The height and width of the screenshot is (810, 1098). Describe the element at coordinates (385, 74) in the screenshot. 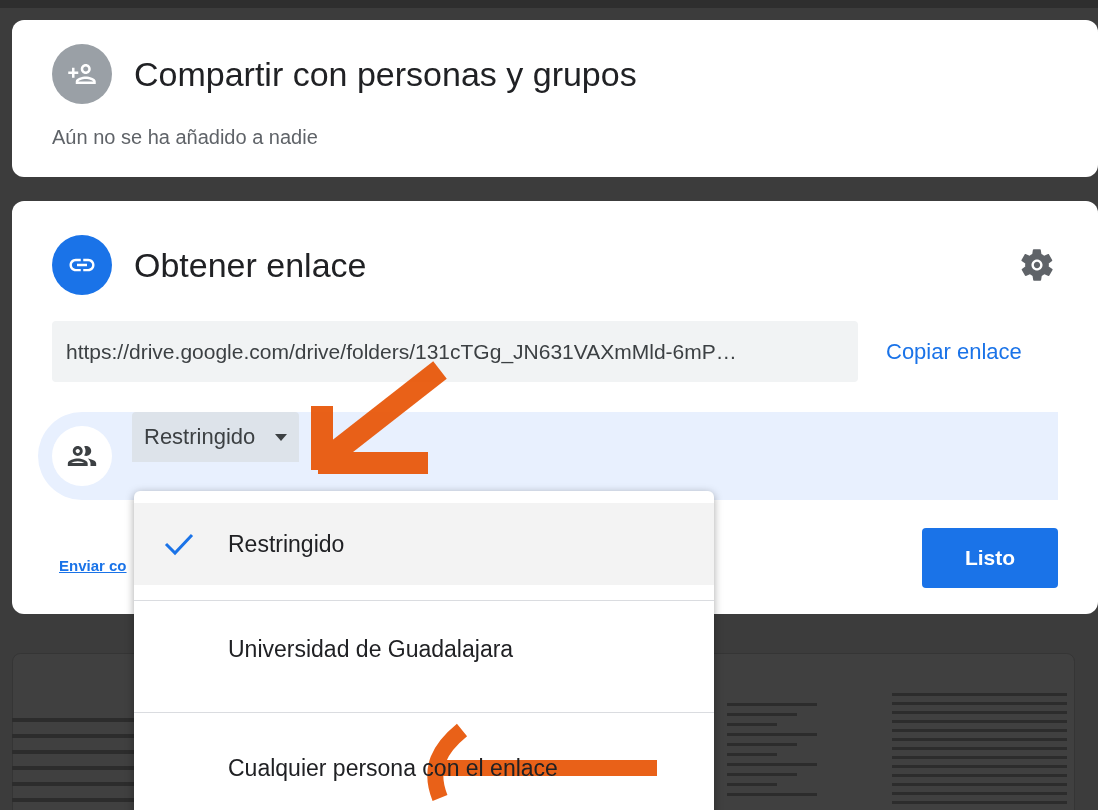

I see `card-title: Compartir con personas y grupos` at that location.